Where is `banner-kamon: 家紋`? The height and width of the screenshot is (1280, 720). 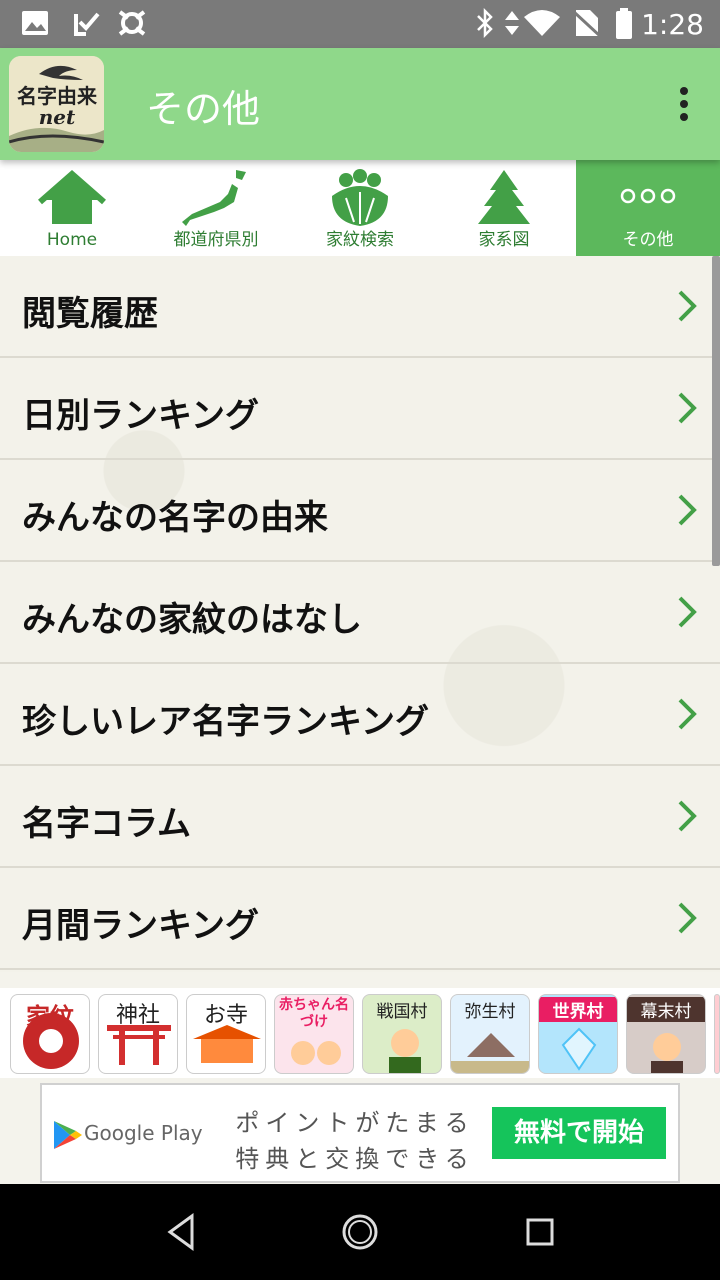 banner-kamon: 家紋 is located at coordinates (50, 1034).